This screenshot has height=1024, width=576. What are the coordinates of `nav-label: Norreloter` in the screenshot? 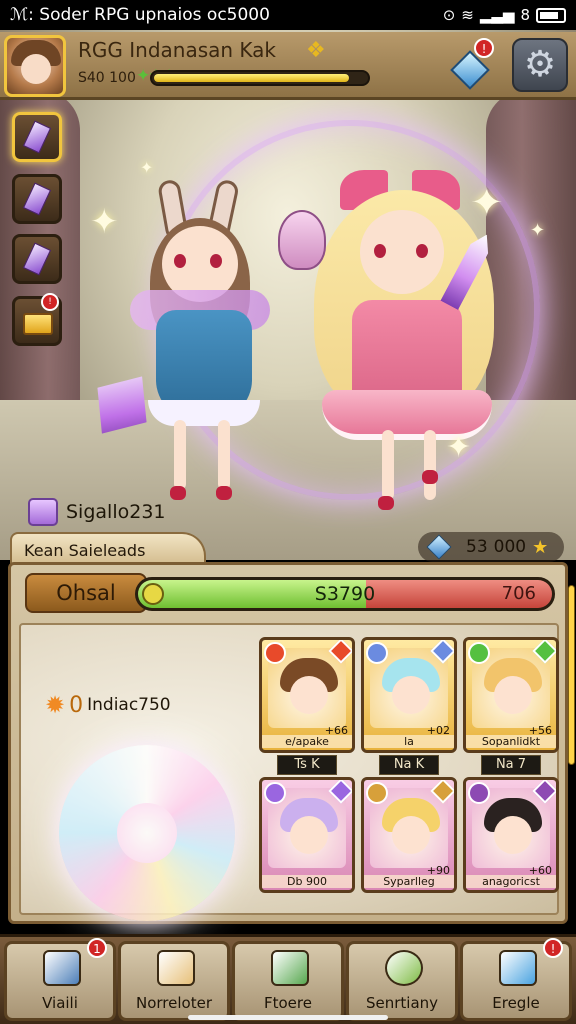 It's located at (174, 1003).